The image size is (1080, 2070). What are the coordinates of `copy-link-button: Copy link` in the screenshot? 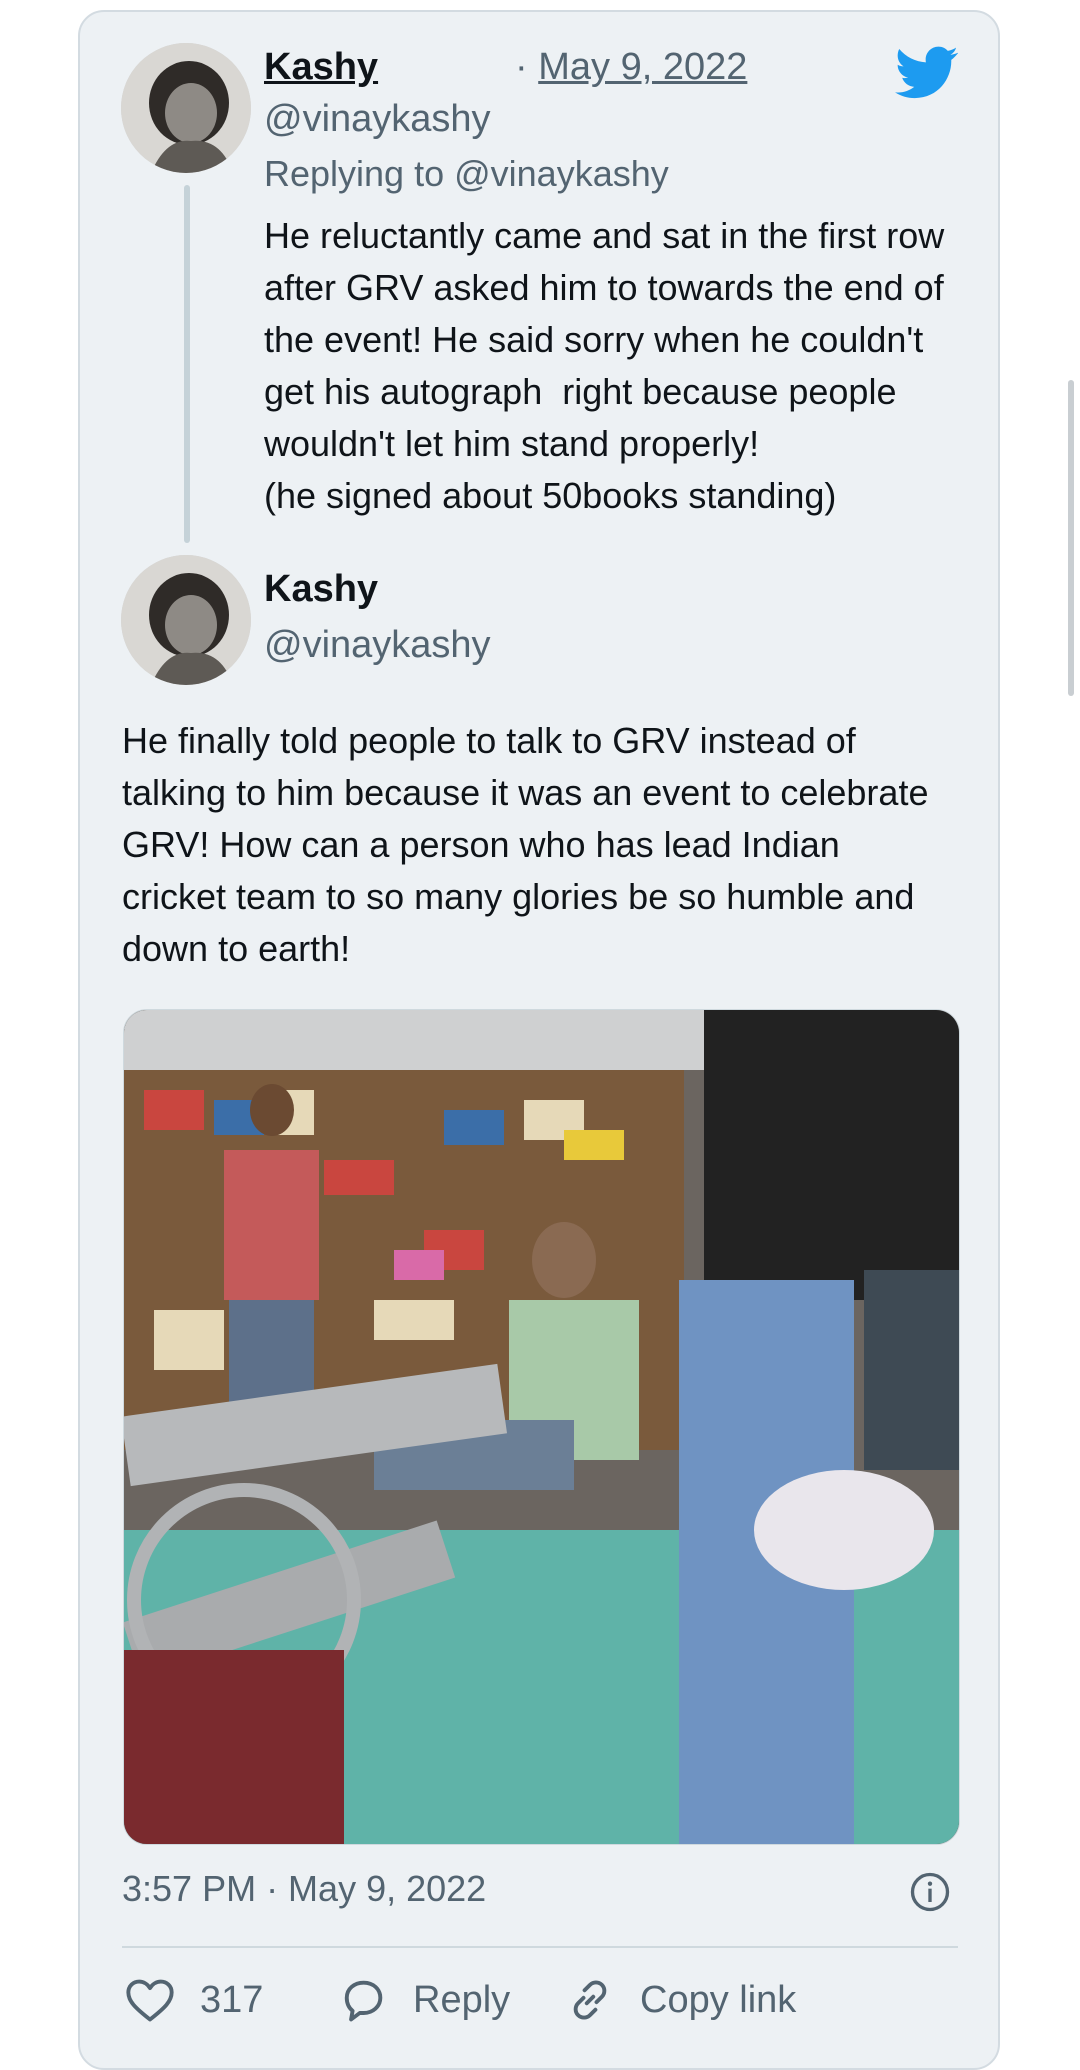 It's located at (680, 2000).